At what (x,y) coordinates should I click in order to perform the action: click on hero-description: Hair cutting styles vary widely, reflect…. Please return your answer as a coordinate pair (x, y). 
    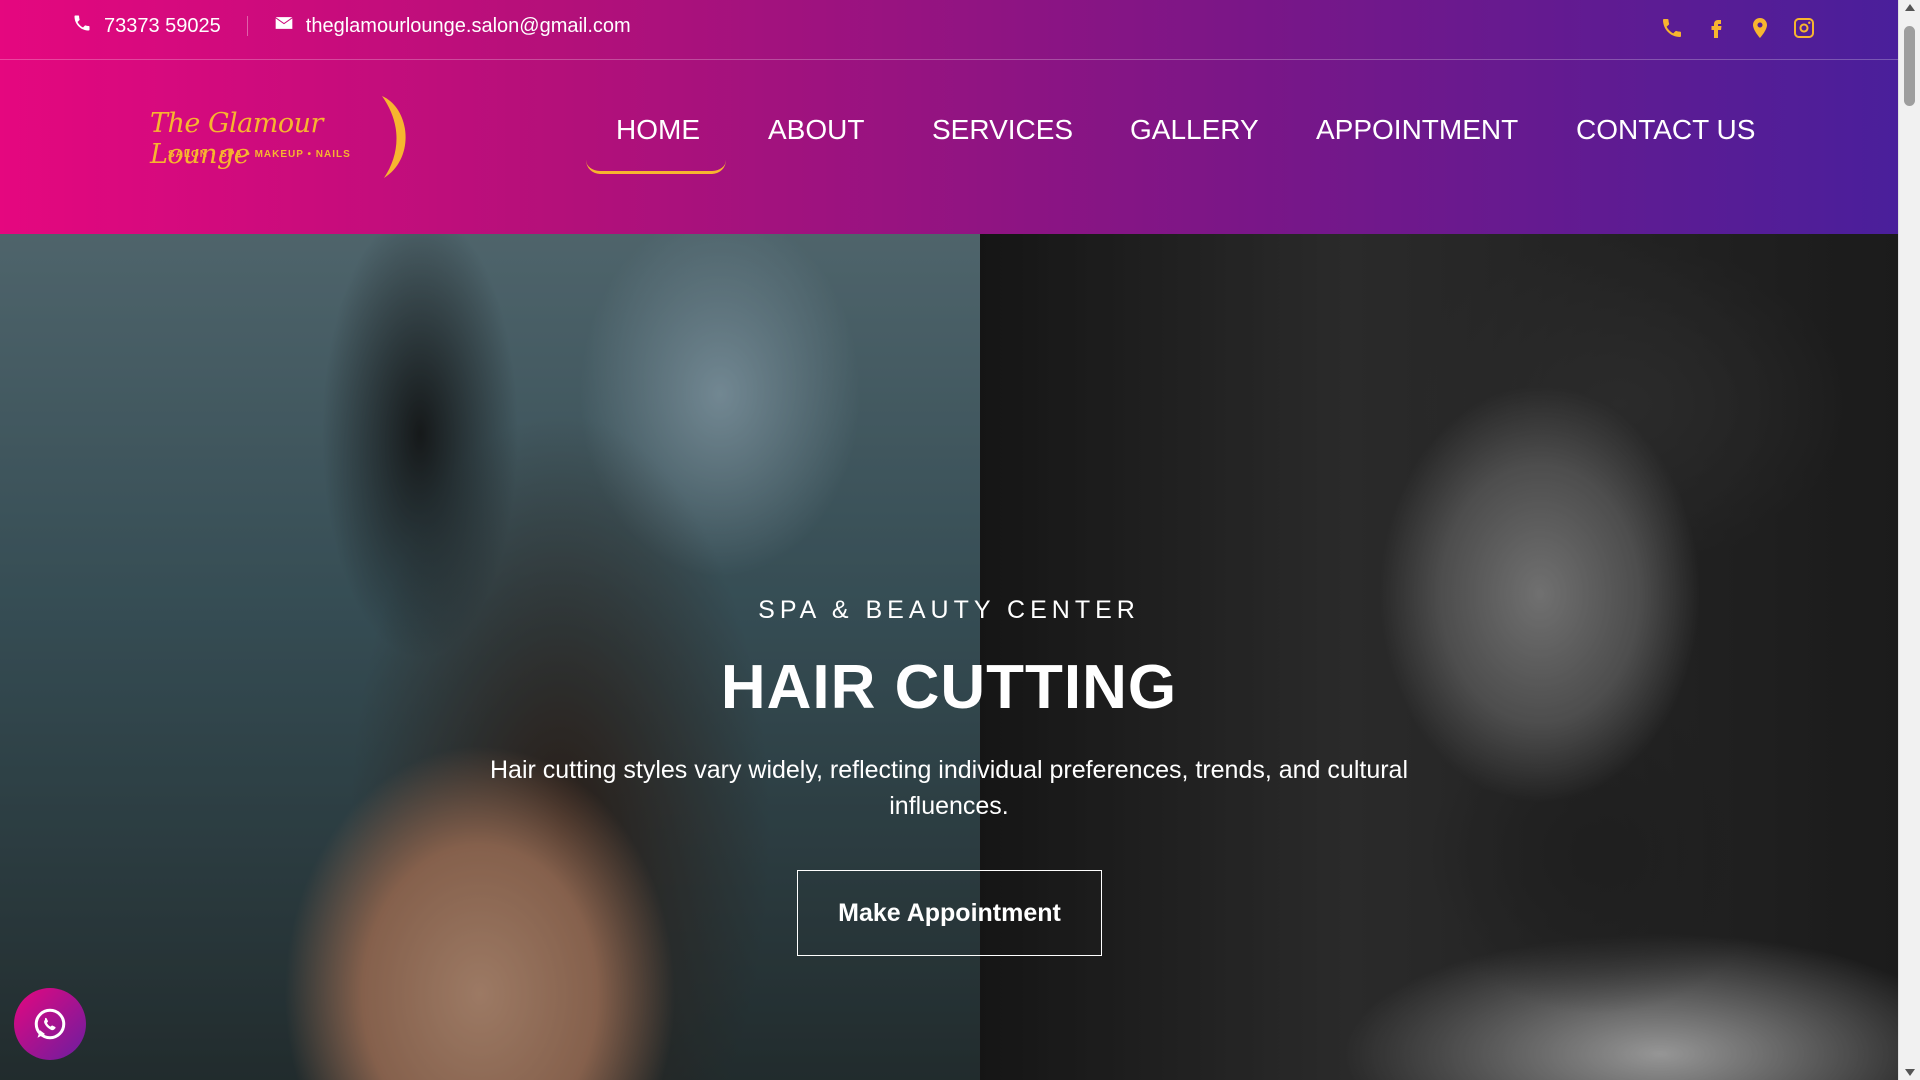
    Looking at the image, I should click on (949, 788).